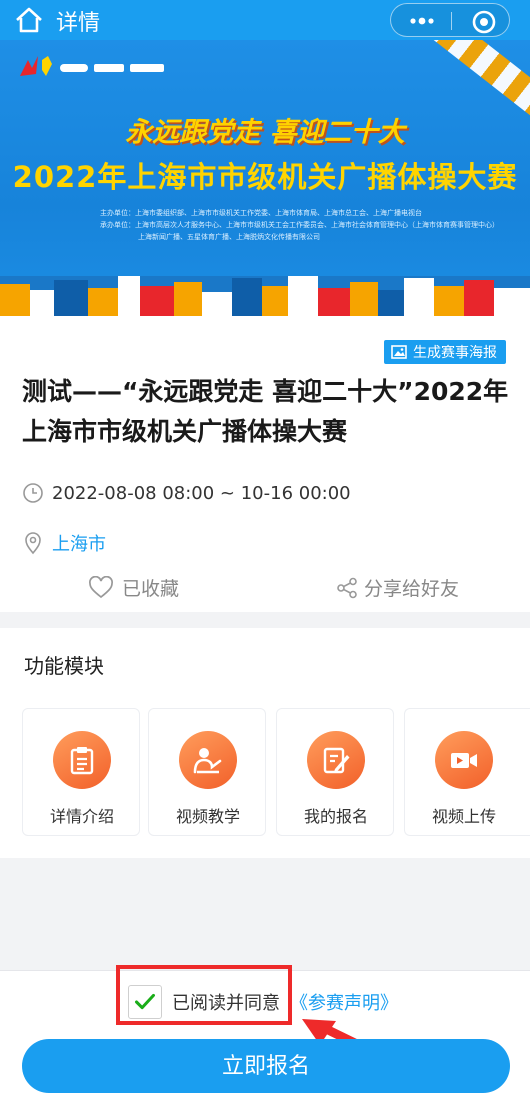  What do you see at coordinates (265, 296) in the screenshot?
I see `banner-skyline-illustration` at bounding box center [265, 296].